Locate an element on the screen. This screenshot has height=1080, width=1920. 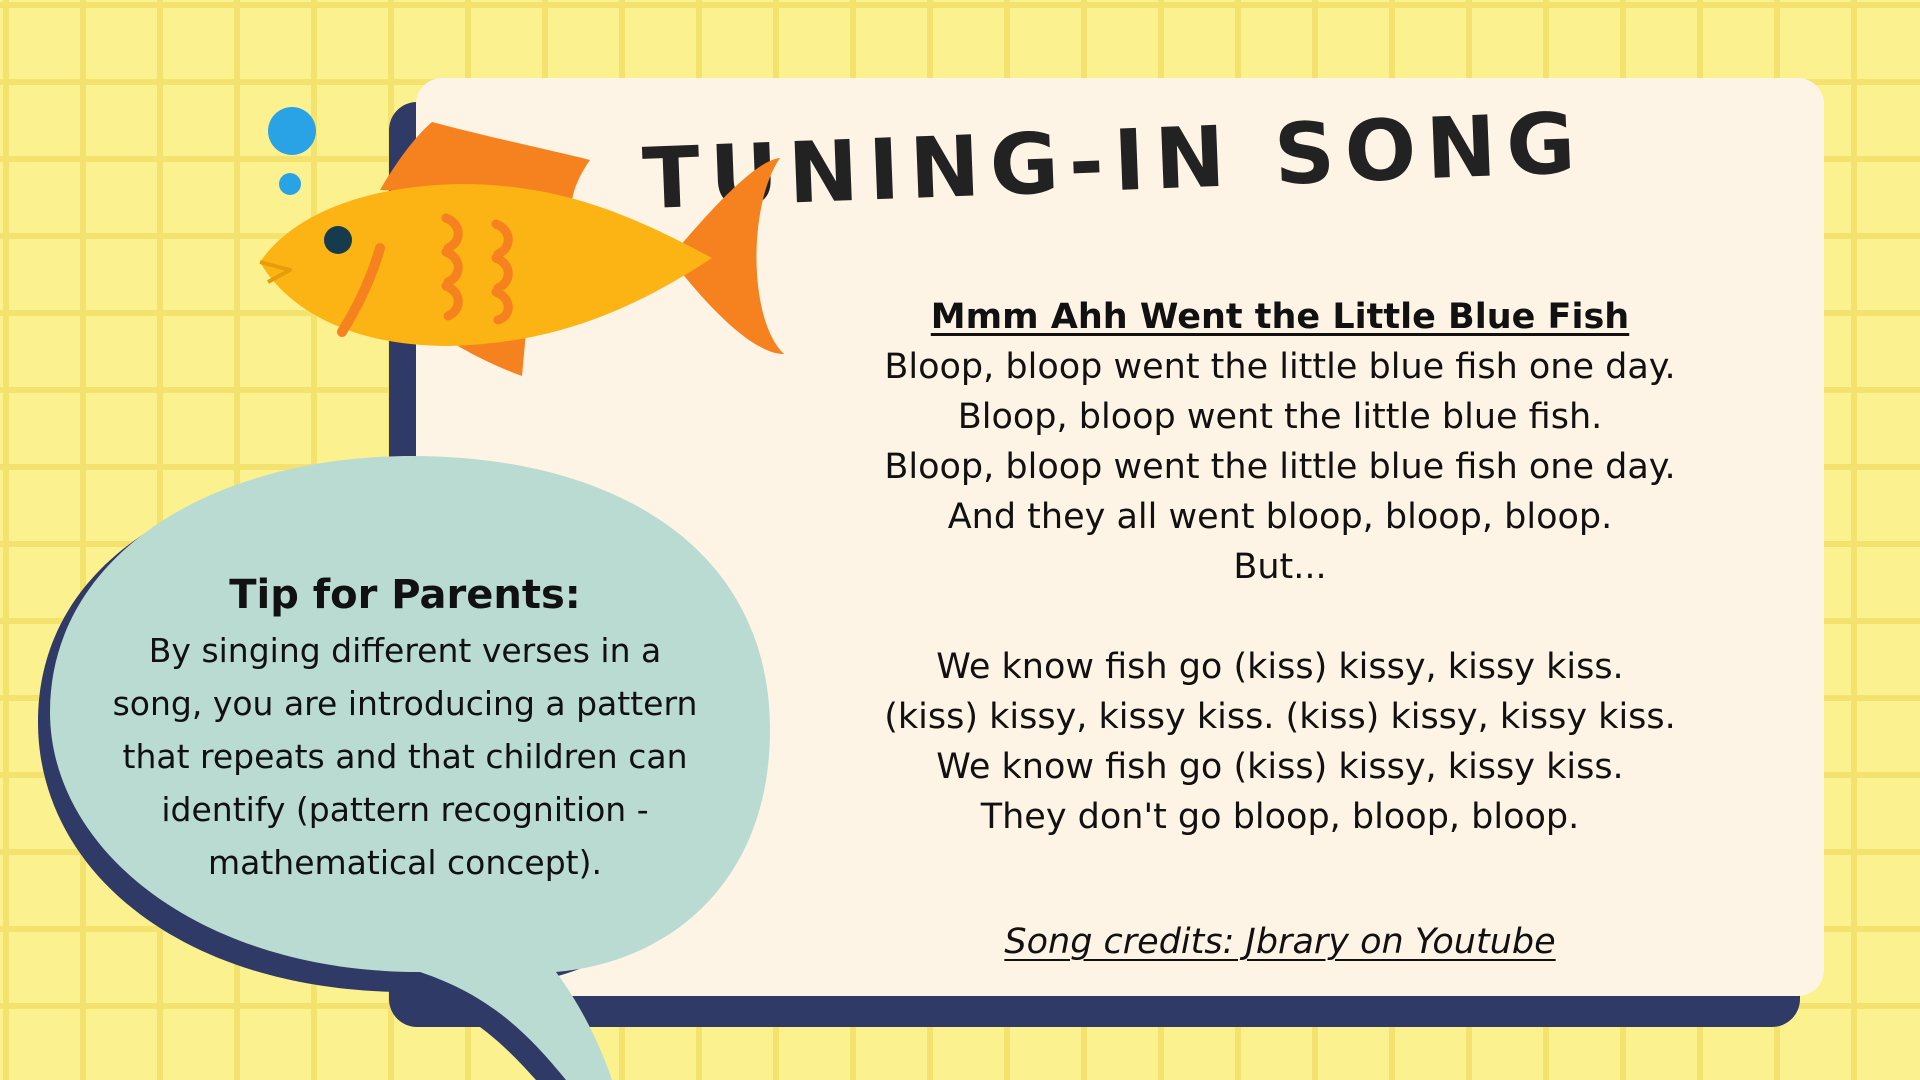
goldfish-icon is located at coordinates (521, 241).